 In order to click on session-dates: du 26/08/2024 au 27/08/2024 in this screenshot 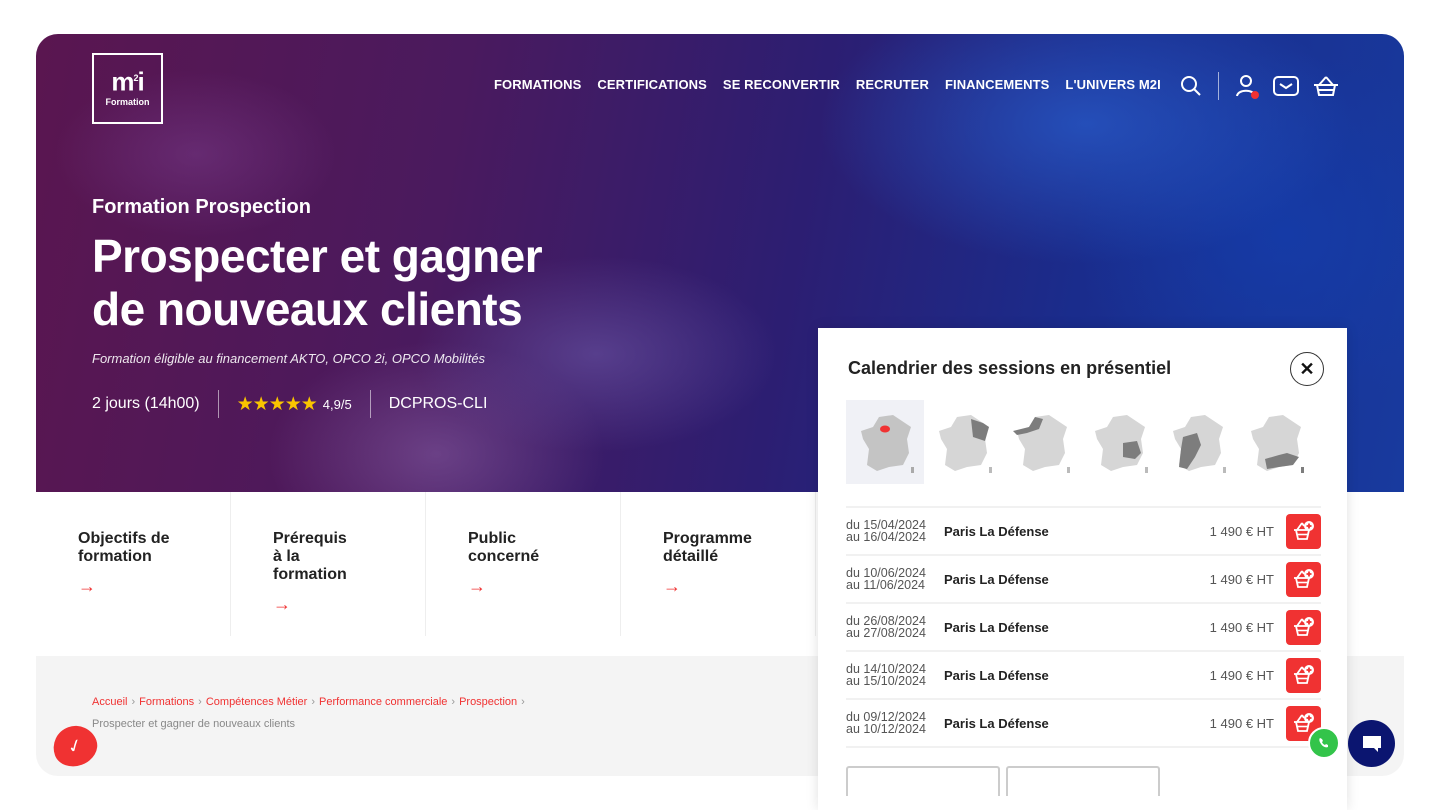, I will do `click(886, 627)`.